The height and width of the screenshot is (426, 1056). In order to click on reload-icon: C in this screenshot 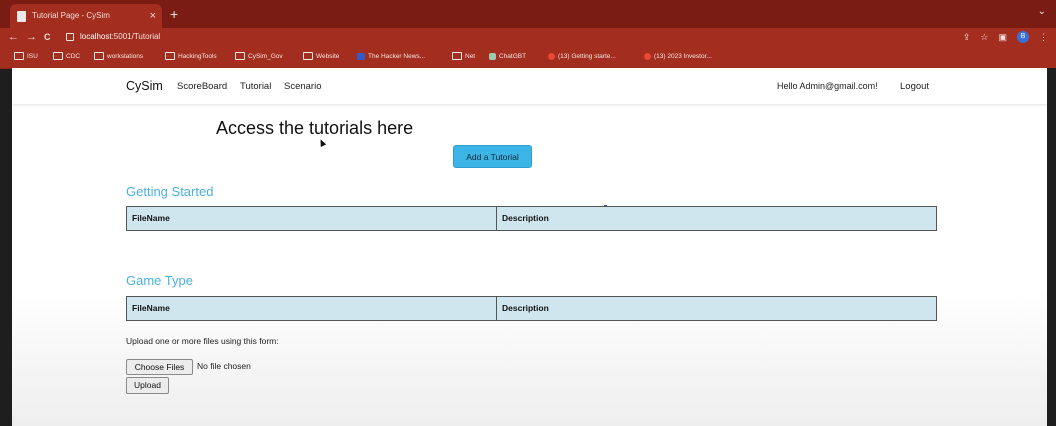, I will do `click(47, 37)`.